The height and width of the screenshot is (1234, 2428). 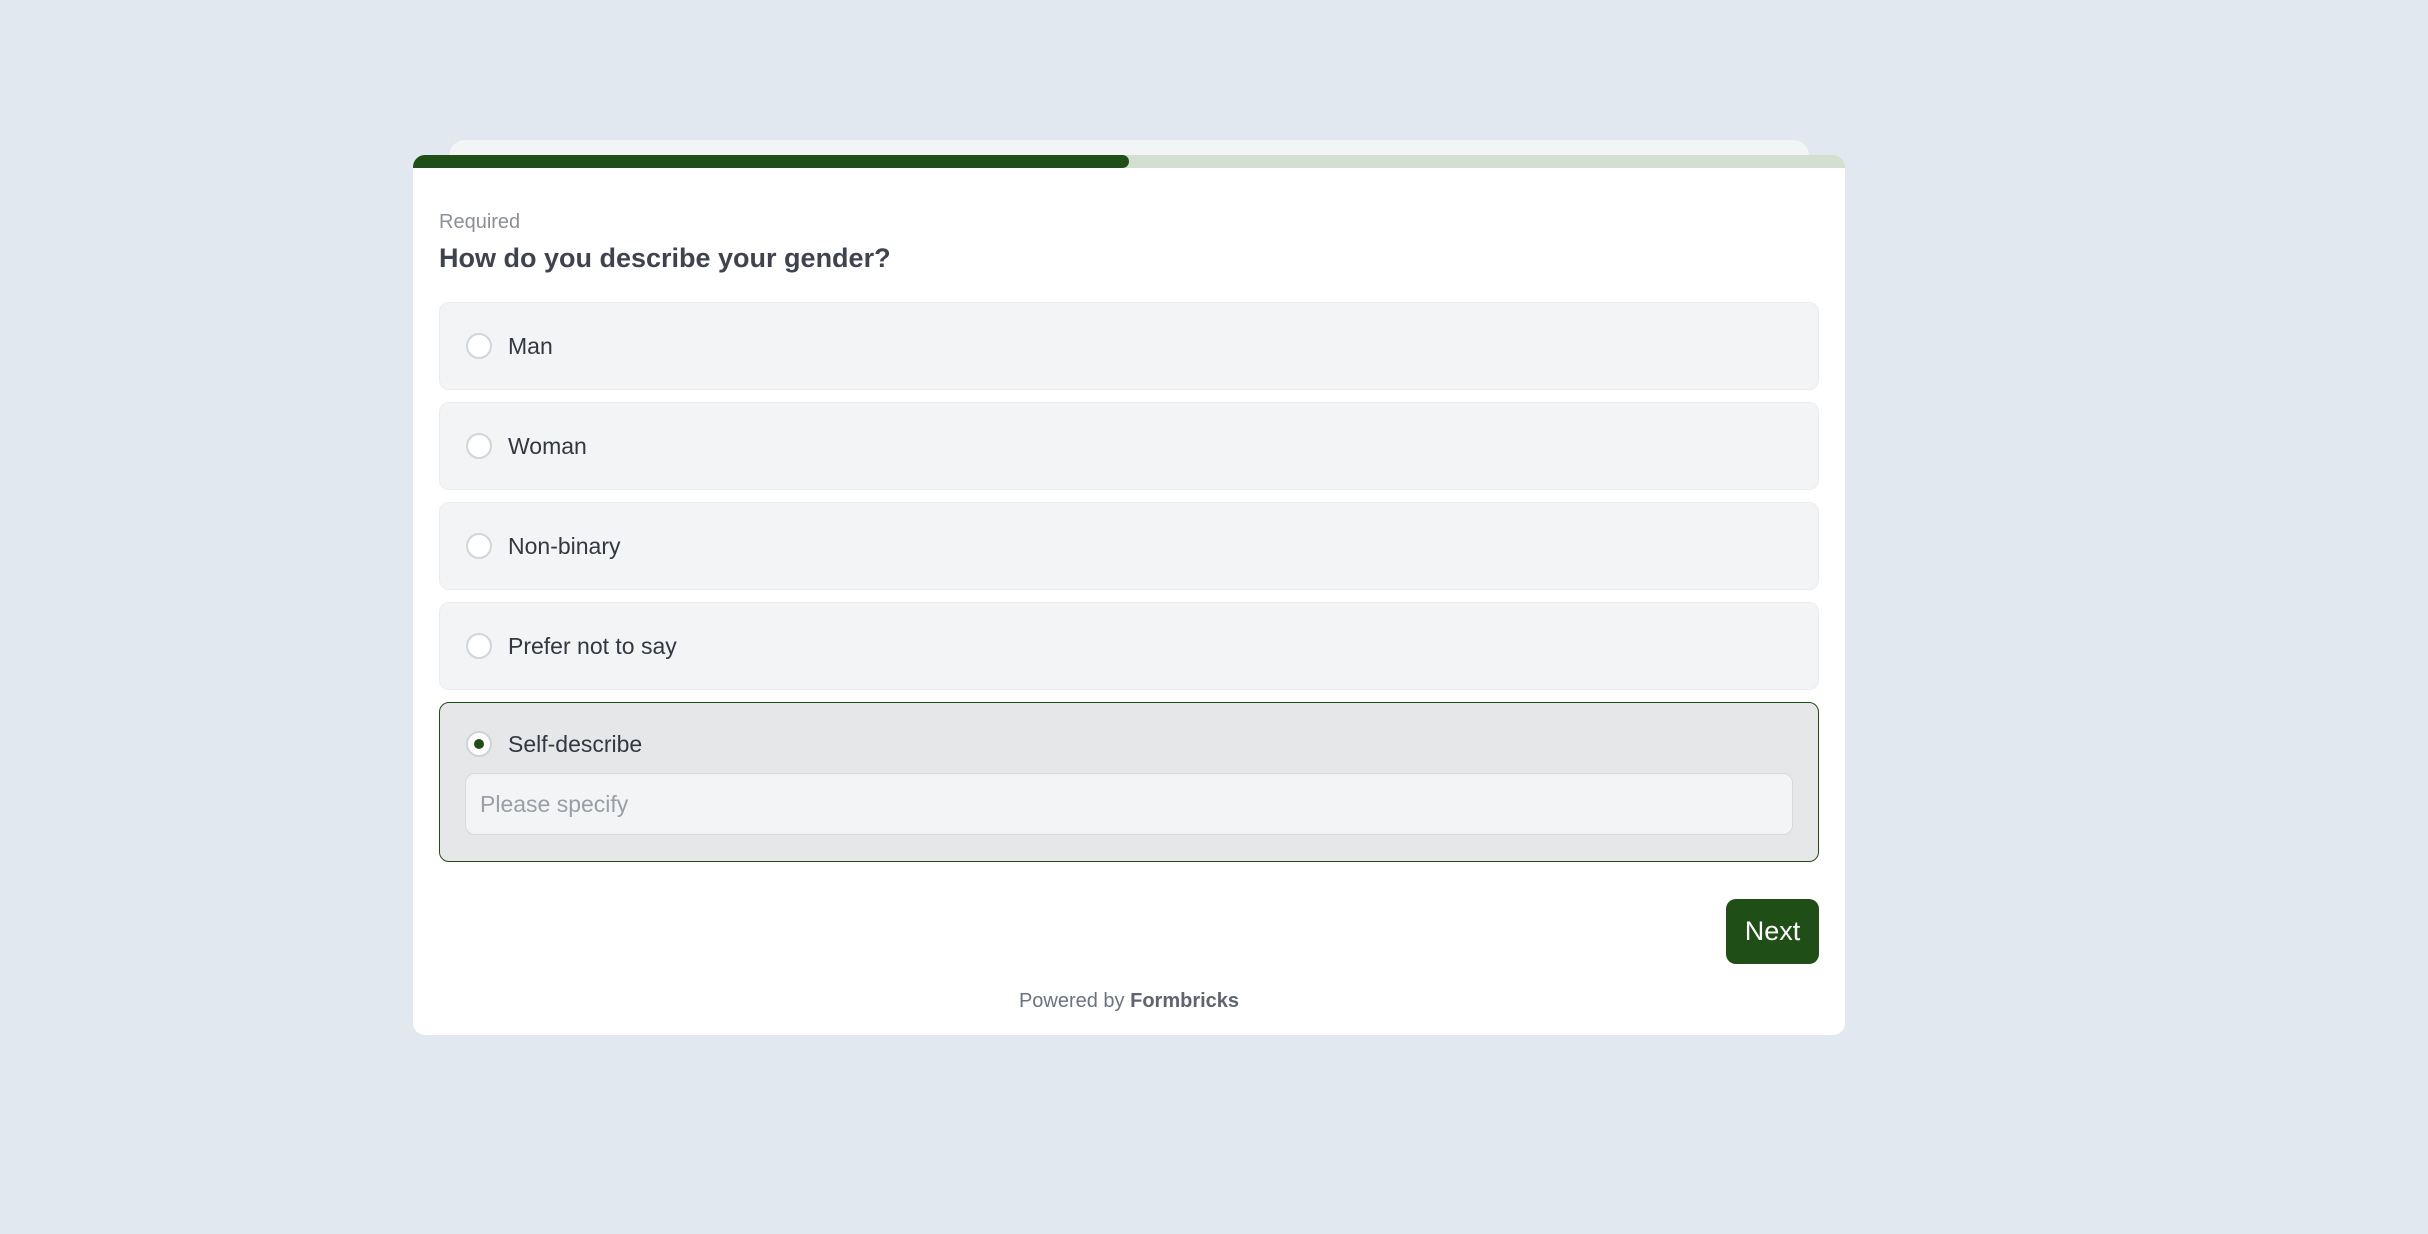 I want to click on option-label: Woman, so click(x=547, y=446).